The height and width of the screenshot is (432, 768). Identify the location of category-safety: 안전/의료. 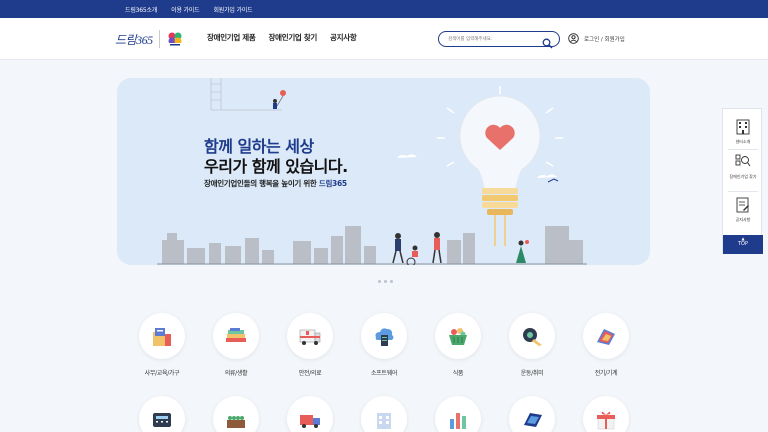
(310, 345).